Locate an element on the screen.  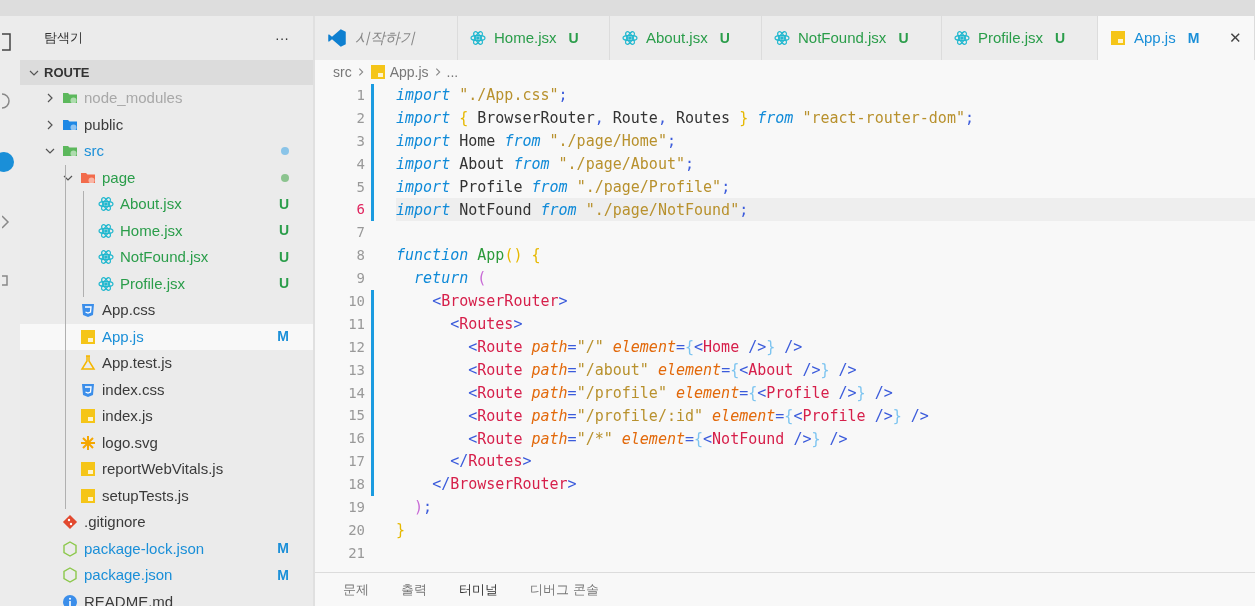
file-name: index.js is located at coordinates (127, 416).